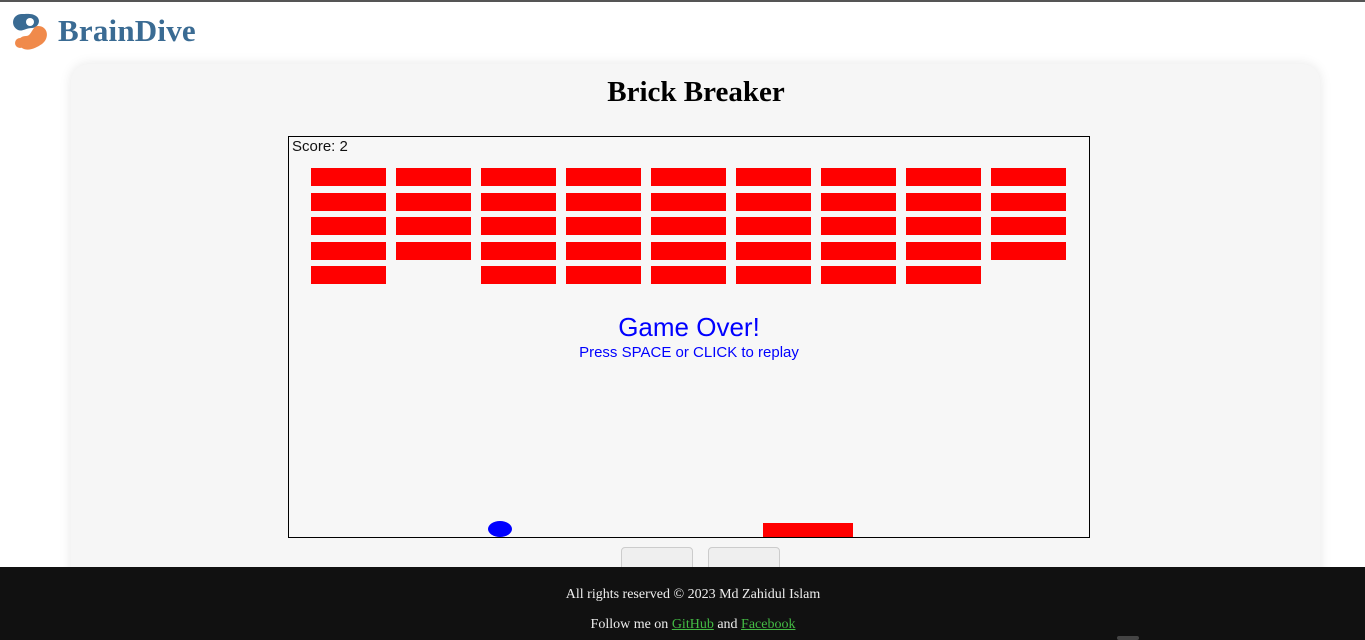 This screenshot has width=1365, height=640. I want to click on game-title: Brick Breaker, so click(696, 92).